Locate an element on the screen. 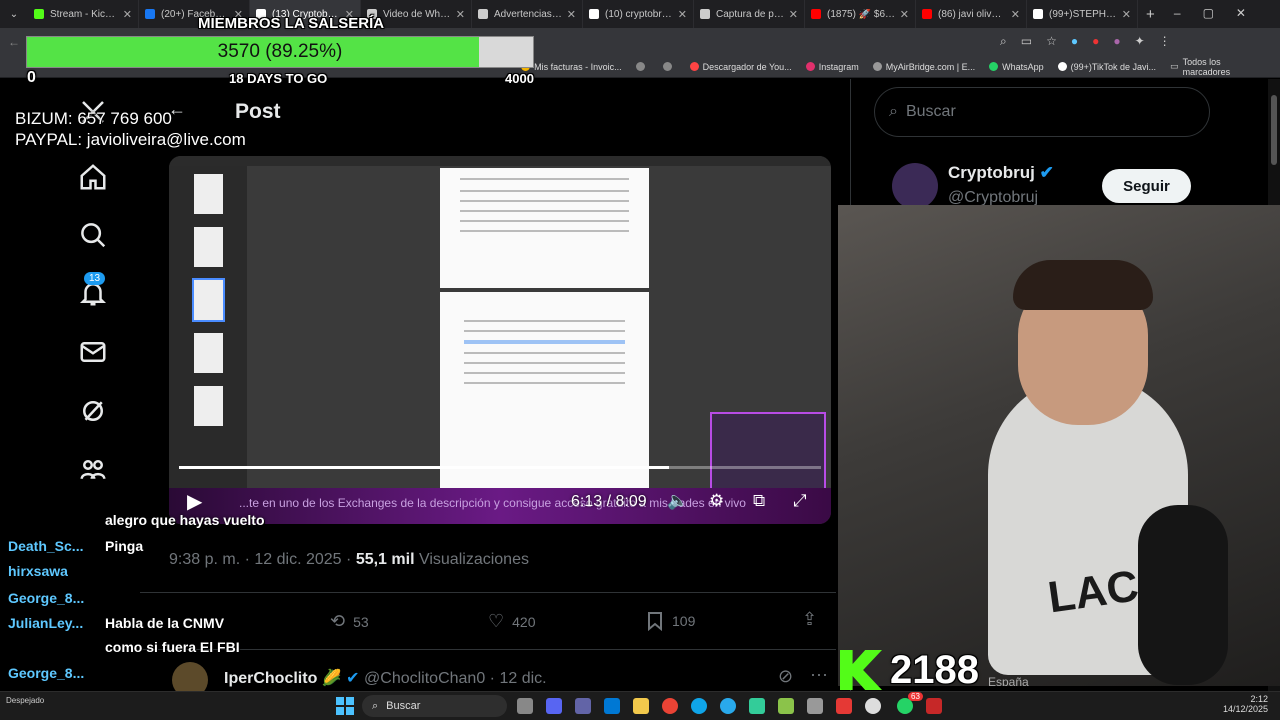  browser-tab: (10) cryptobruj de ✕ is located at coordinates (638, 14).